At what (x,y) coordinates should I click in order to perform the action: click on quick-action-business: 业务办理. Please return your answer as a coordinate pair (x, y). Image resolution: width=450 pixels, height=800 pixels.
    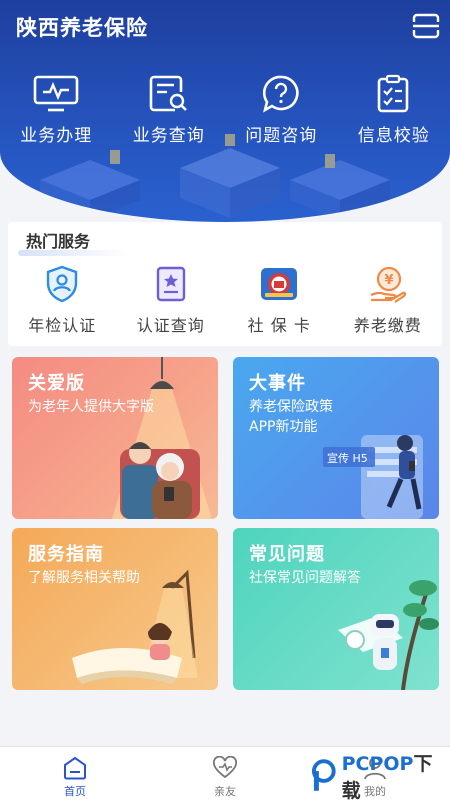
    Looking at the image, I should click on (56, 110).